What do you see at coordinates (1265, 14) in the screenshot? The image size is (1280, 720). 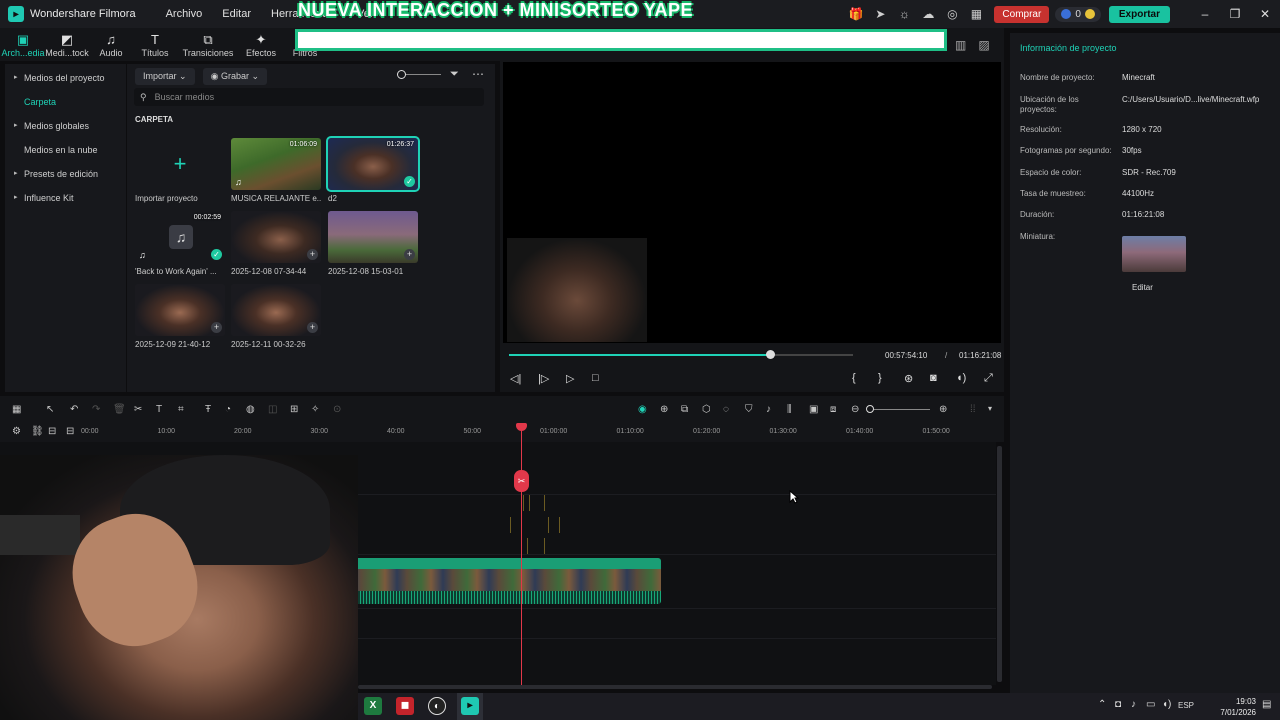 I see `close-icon: ✕` at bounding box center [1265, 14].